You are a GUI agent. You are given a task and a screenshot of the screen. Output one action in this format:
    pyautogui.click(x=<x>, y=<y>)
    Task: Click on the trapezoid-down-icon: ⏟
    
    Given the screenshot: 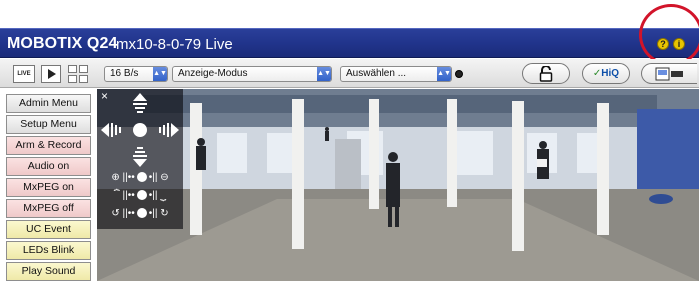 What is the action you would take?
    pyautogui.click(x=163, y=195)
    